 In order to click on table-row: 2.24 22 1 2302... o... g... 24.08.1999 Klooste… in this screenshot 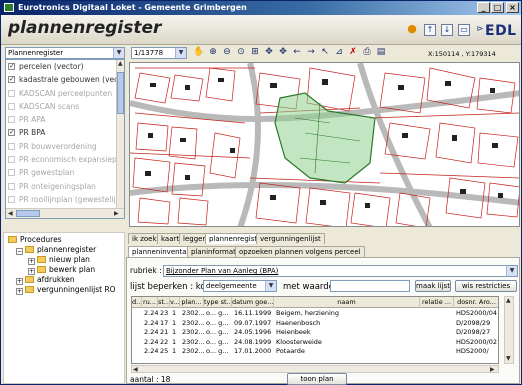, I will do `click(315, 343)`.